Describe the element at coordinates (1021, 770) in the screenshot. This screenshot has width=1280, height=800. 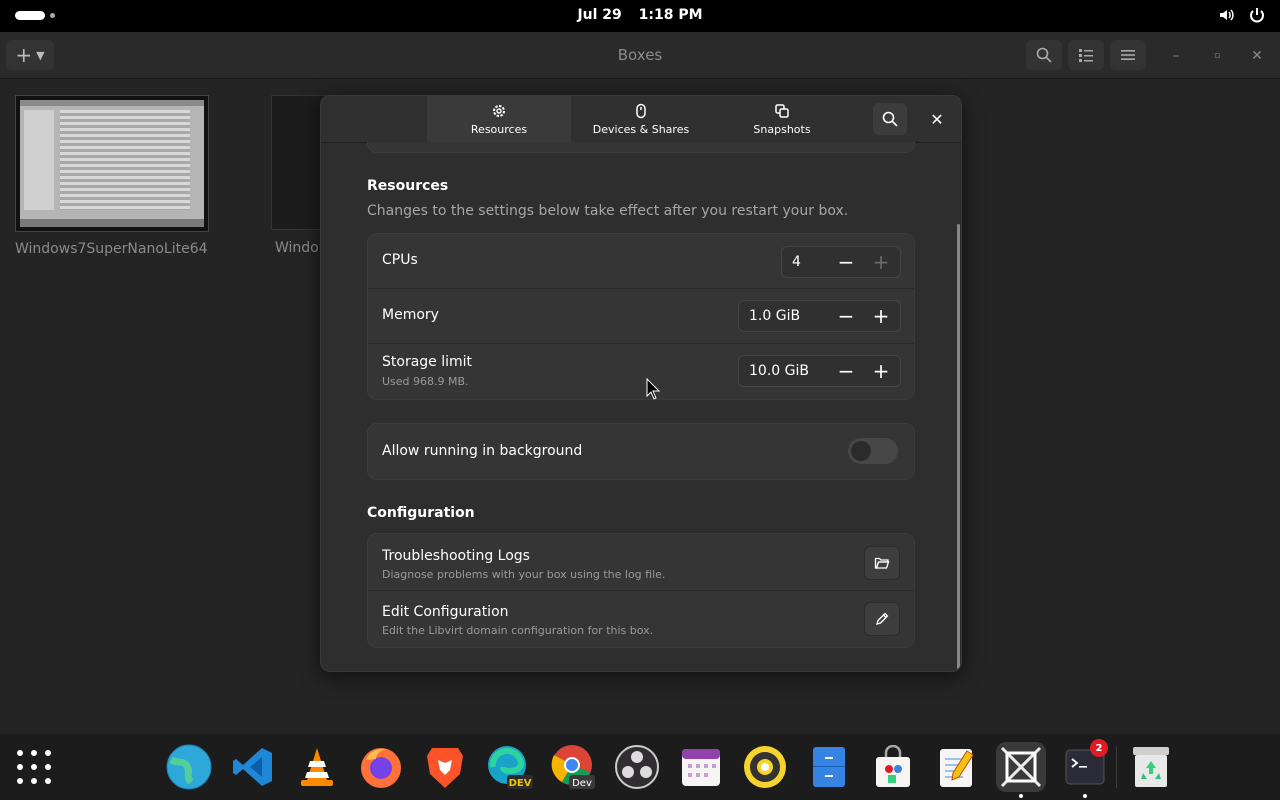
I see `dock-boxes` at that location.